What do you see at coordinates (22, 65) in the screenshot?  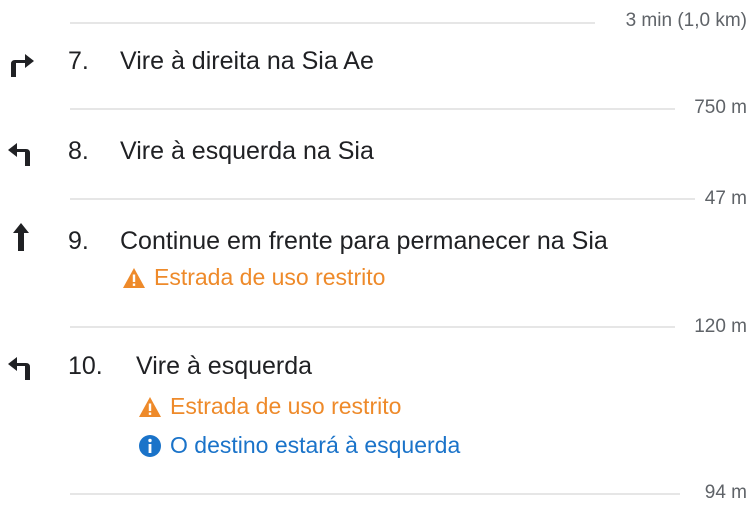 I see `turn-right-icon` at bounding box center [22, 65].